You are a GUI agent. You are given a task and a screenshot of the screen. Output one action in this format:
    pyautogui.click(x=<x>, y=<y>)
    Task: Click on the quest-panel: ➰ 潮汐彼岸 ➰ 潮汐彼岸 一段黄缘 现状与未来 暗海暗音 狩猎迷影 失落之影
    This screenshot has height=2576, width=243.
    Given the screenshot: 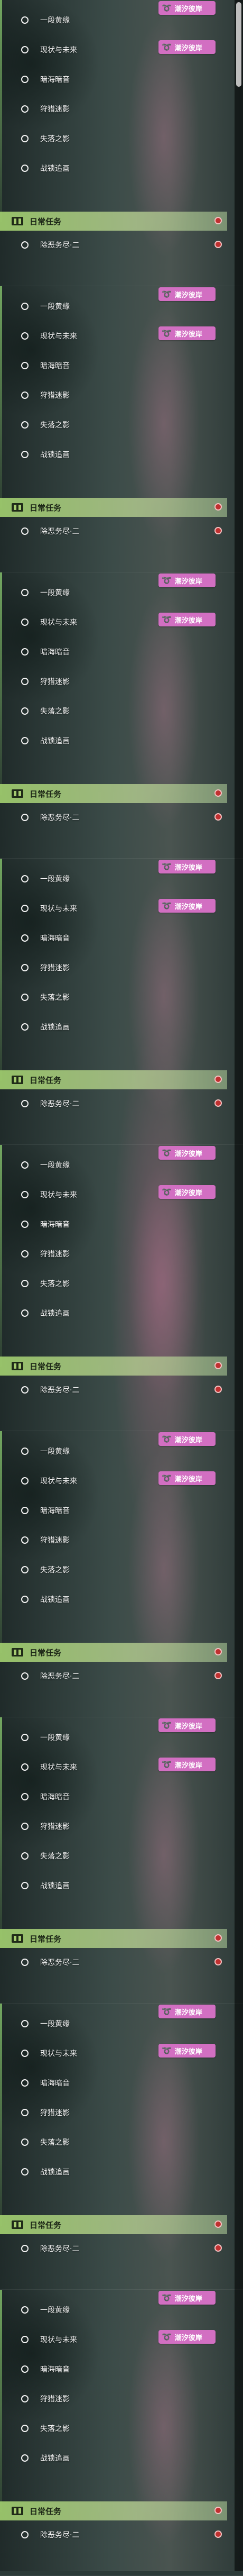 What is the action you would take?
    pyautogui.click(x=121, y=1860)
    